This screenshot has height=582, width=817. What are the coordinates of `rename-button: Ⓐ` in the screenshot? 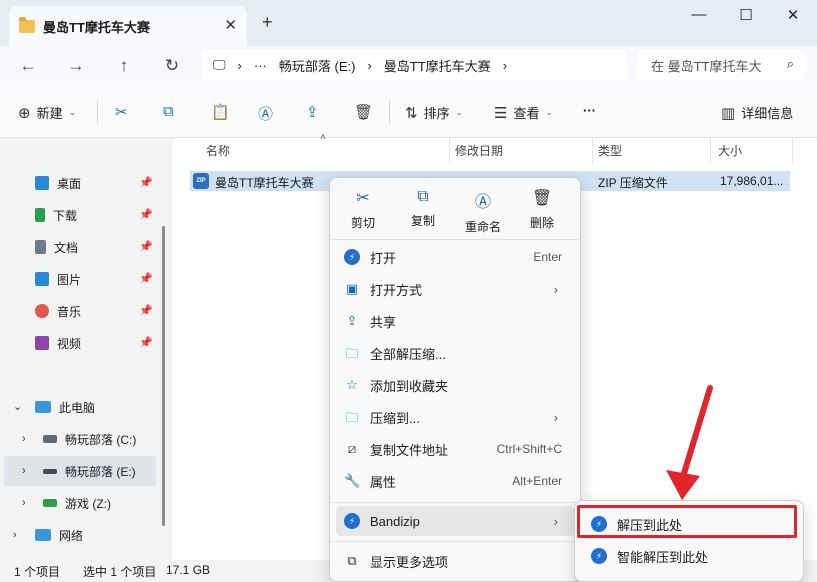 It's located at (268, 113).